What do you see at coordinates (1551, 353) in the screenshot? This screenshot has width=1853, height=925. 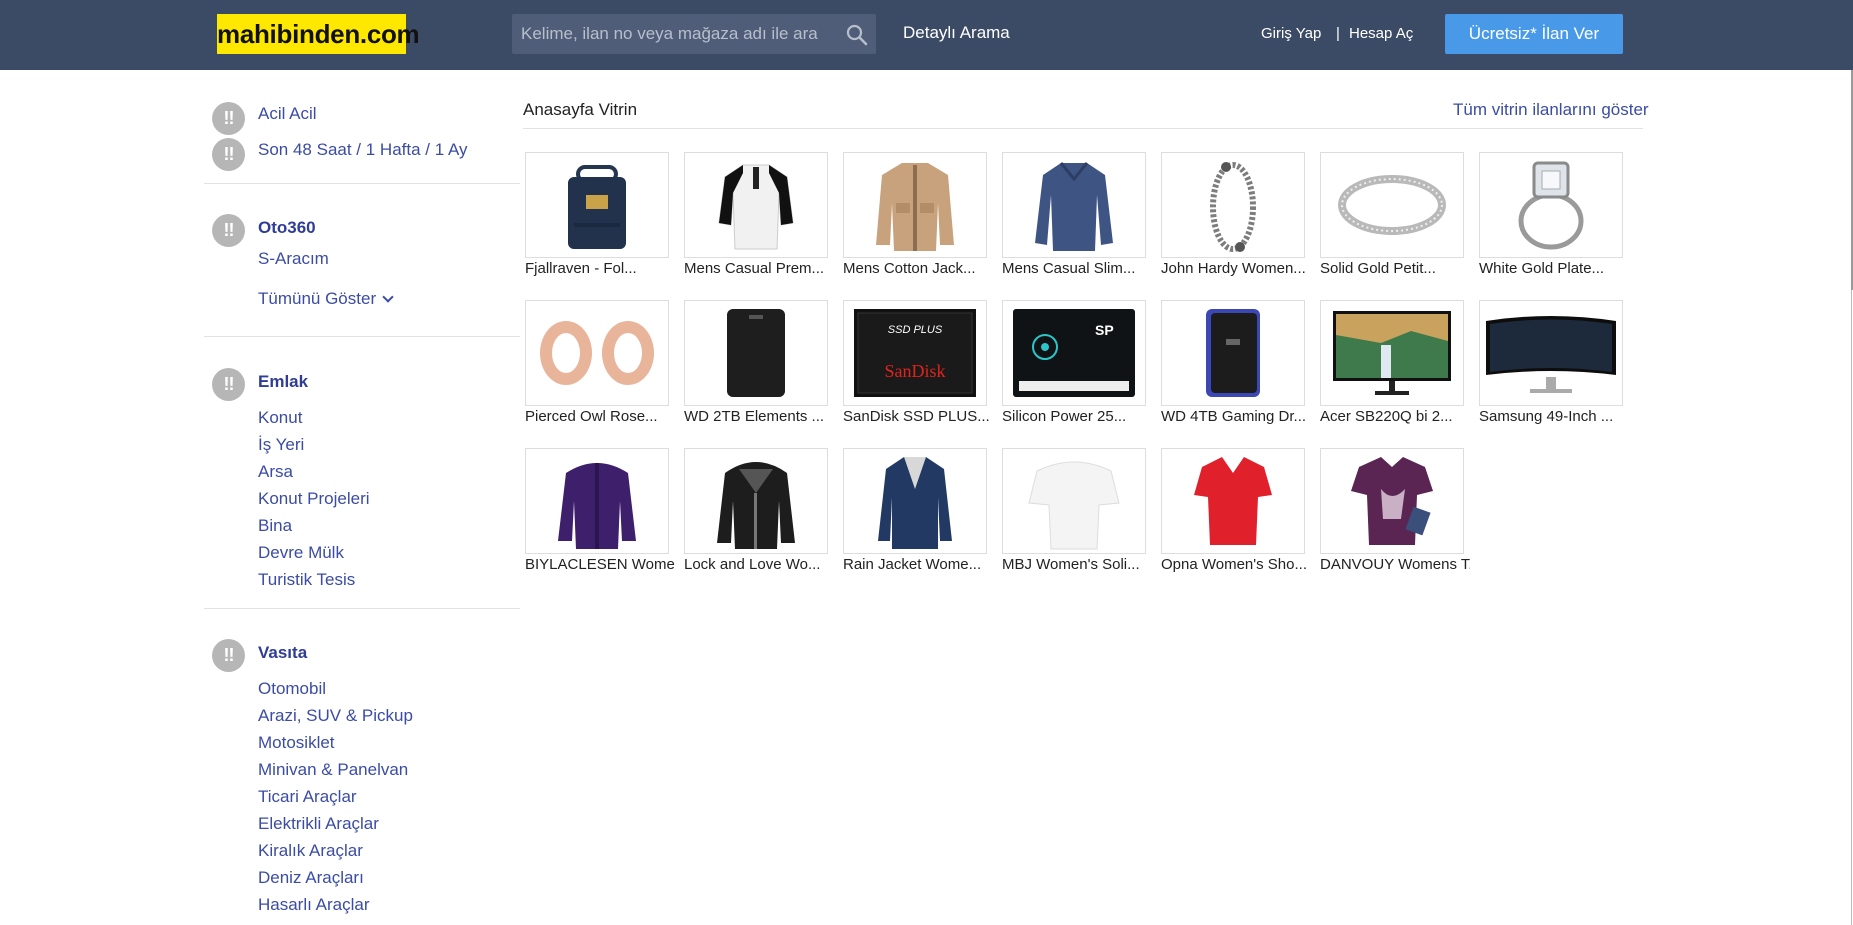 I see `product-image-samsung-monitor` at bounding box center [1551, 353].